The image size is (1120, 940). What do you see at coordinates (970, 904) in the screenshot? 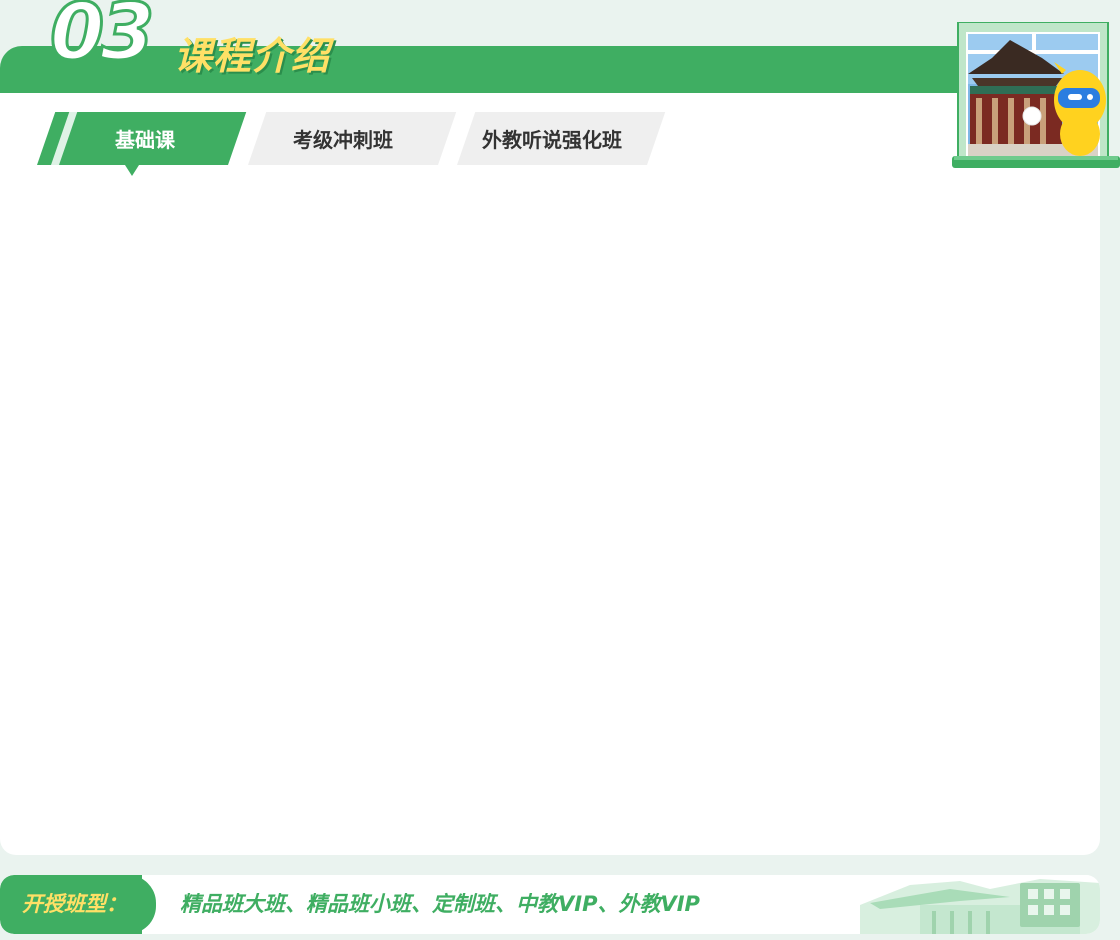
I see `palace-building-decoration` at bounding box center [970, 904].